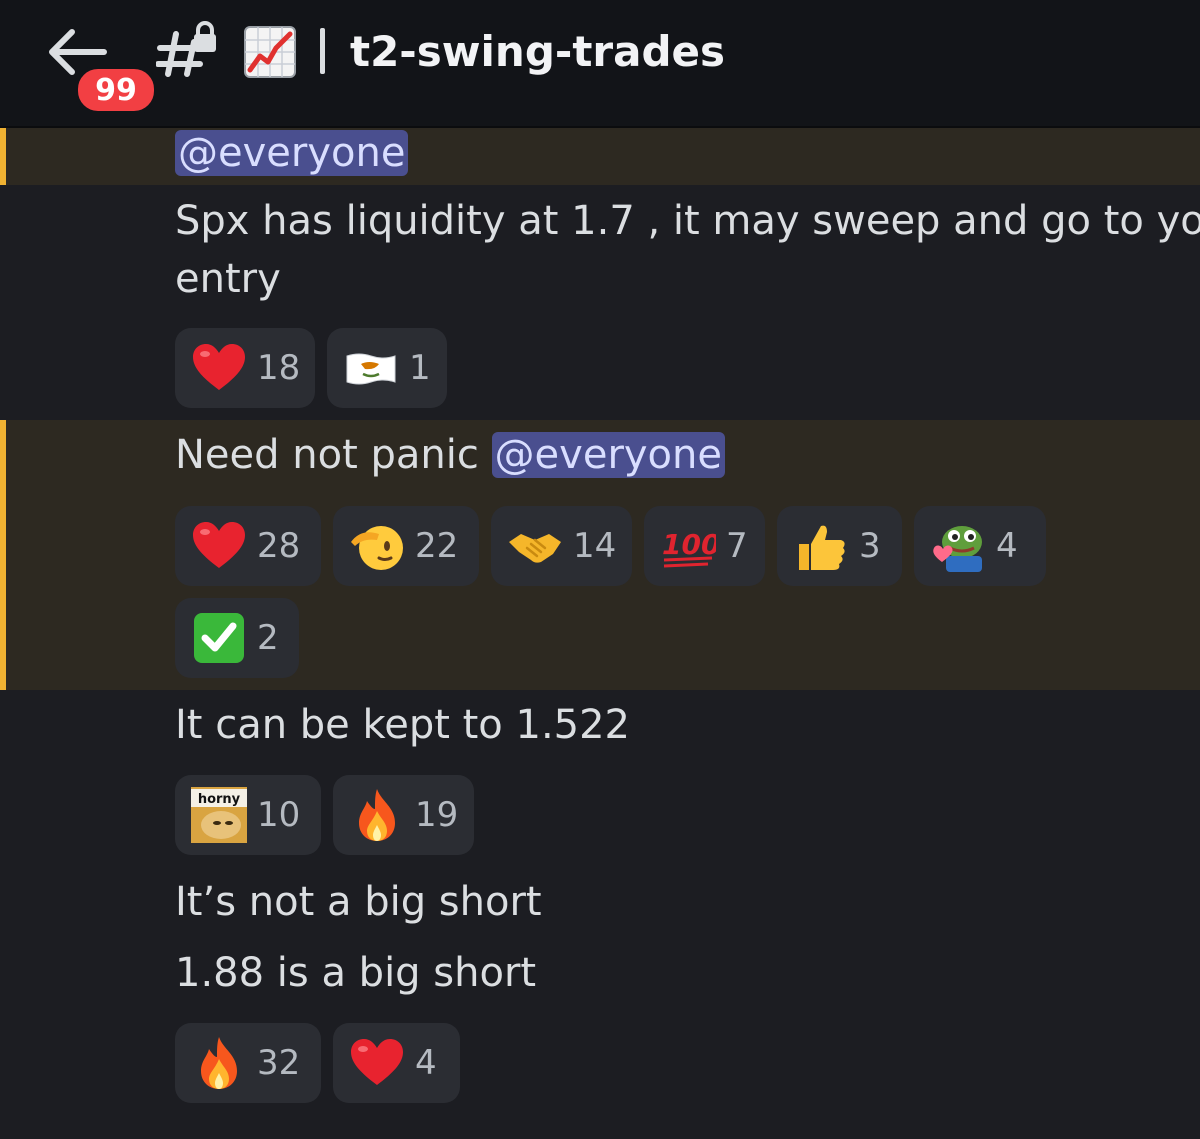  I want to click on notification-badge: 99, so click(116, 90).